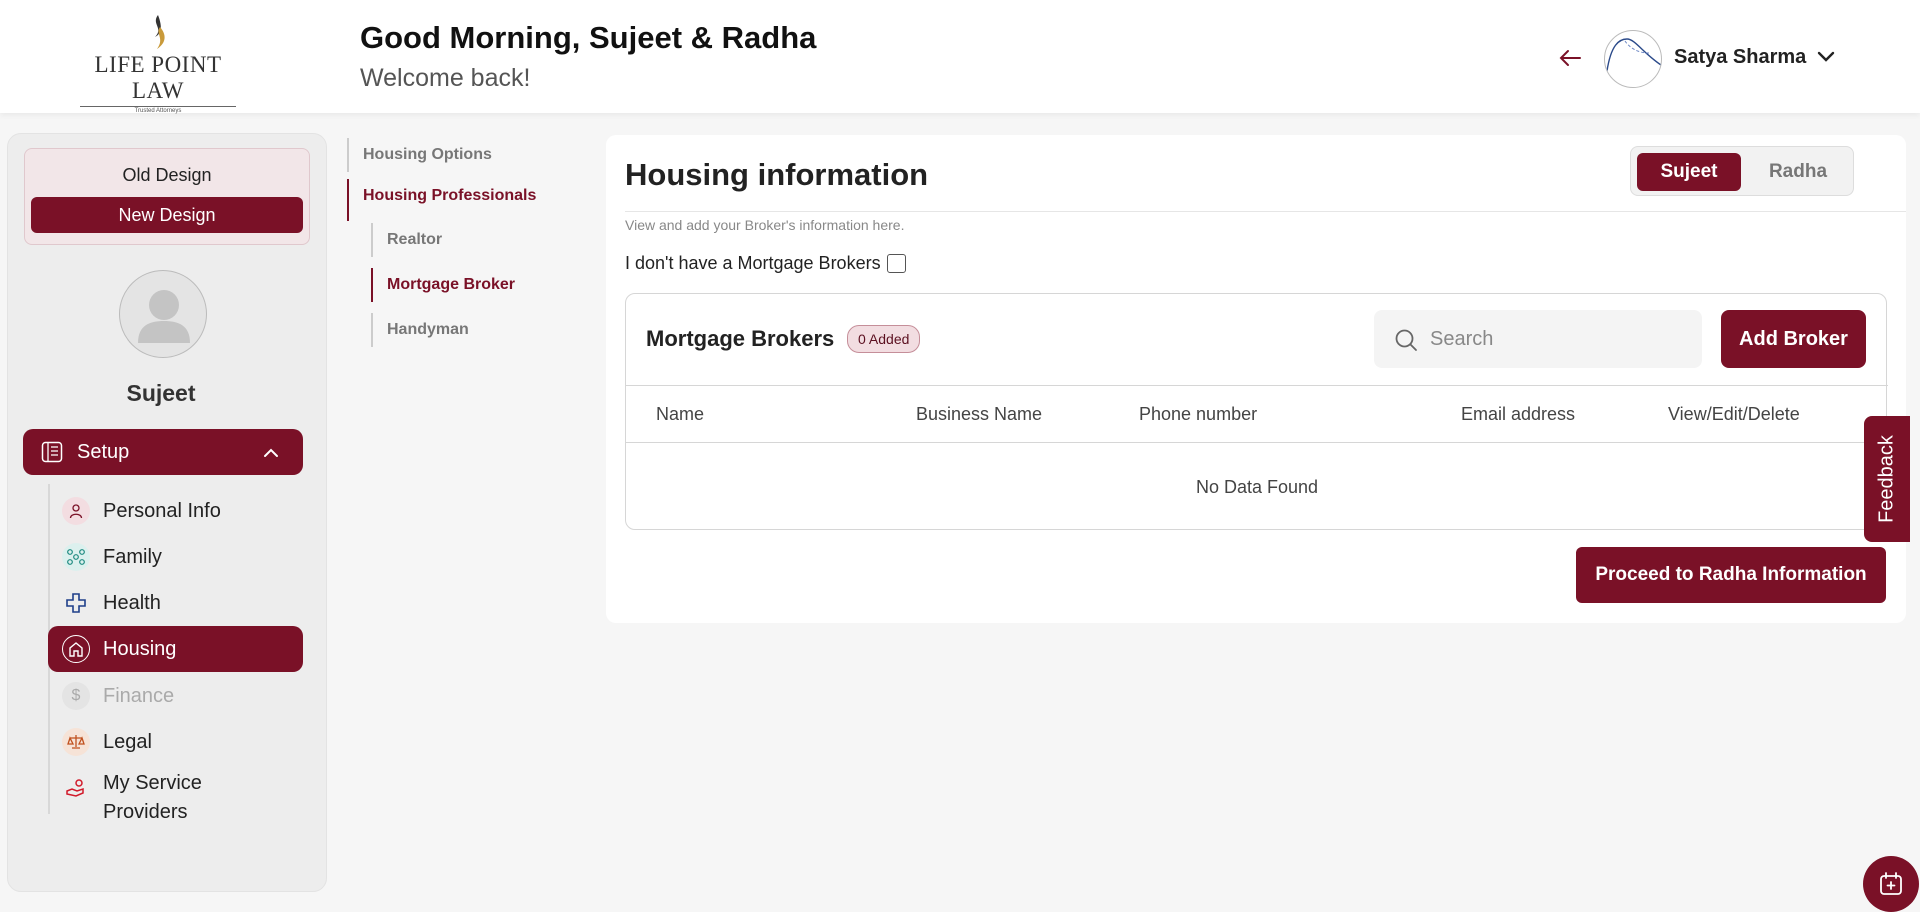  Describe the element at coordinates (1518, 414) in the screenshot. I see `column-header-email: Email address` at that location.